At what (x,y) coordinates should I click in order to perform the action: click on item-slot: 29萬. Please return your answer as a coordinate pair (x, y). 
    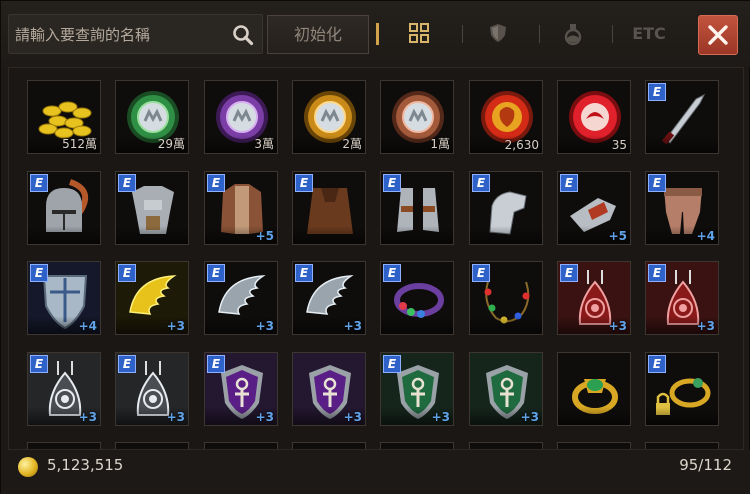
    Looking at the image, I should click on (152, 117).